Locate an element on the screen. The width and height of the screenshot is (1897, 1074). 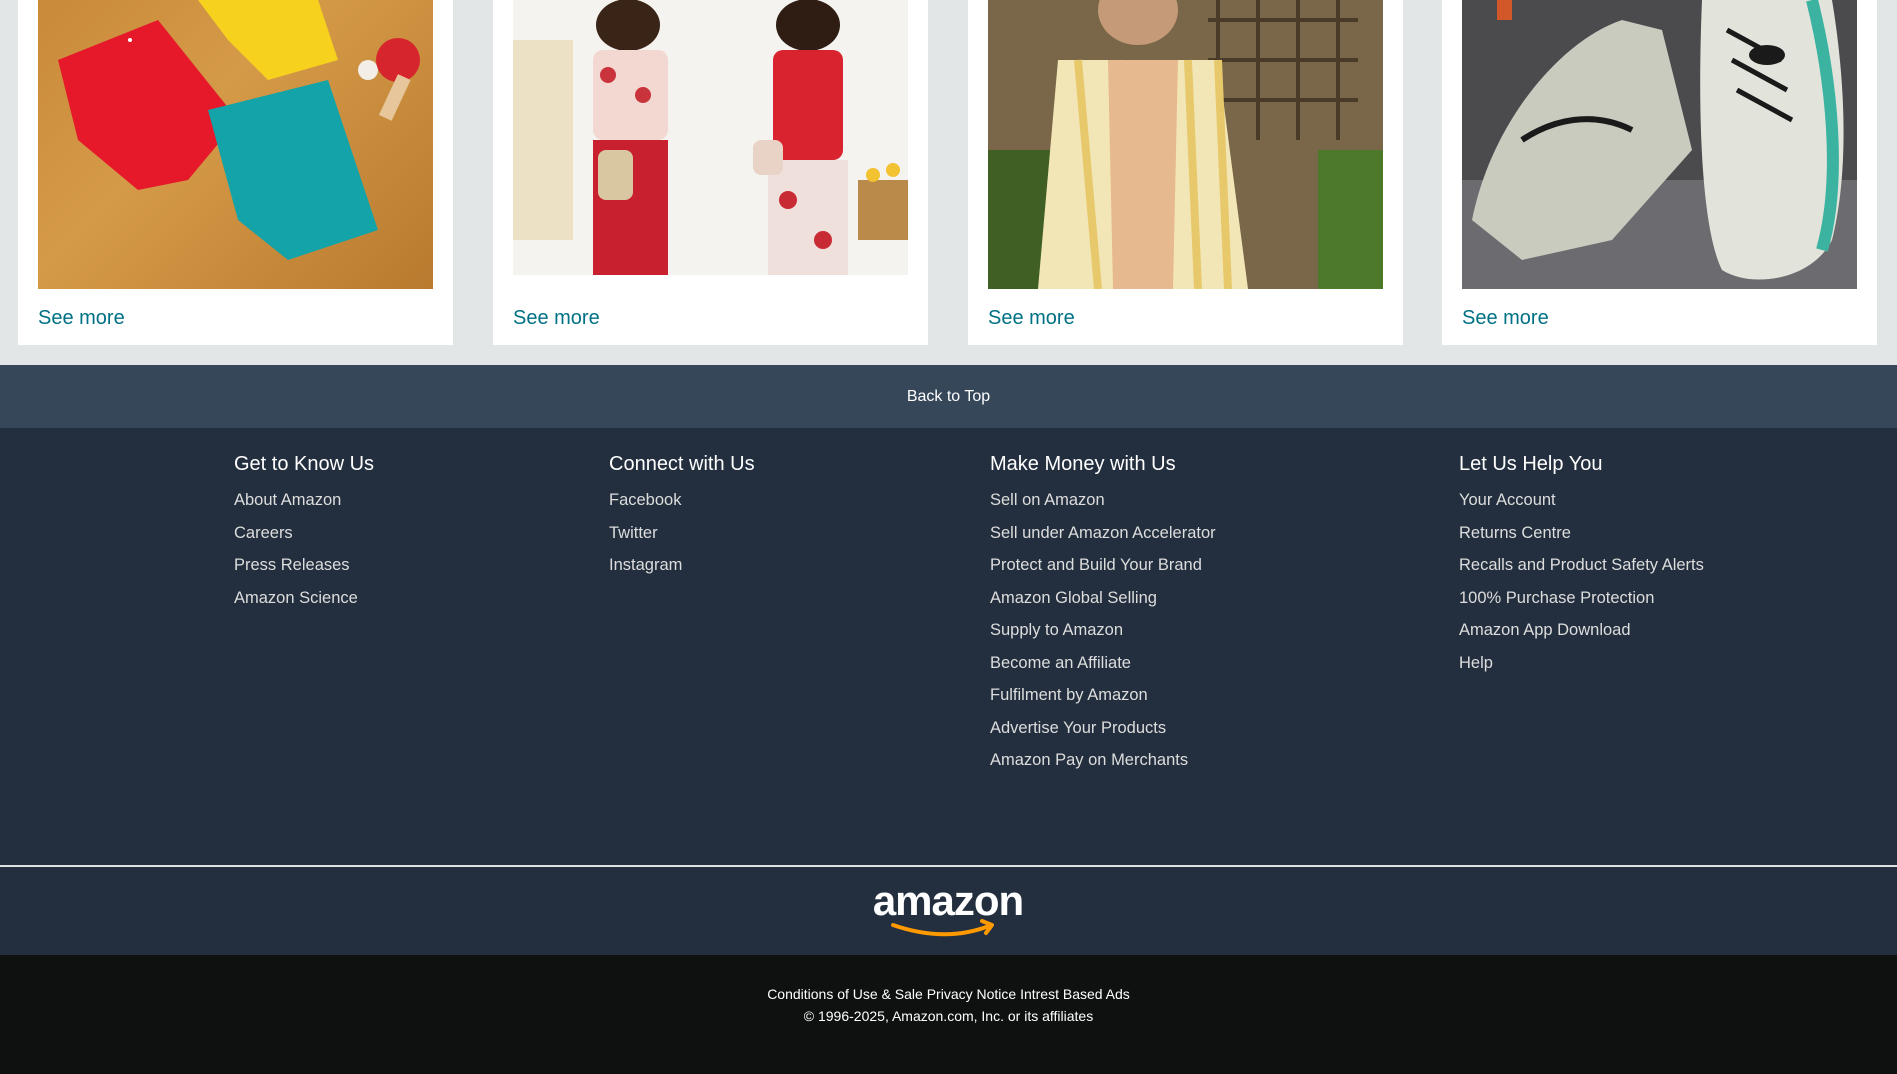
footer-link-supply-to-amazon: Supply to Amazon is located at coordinates (1103, 630).